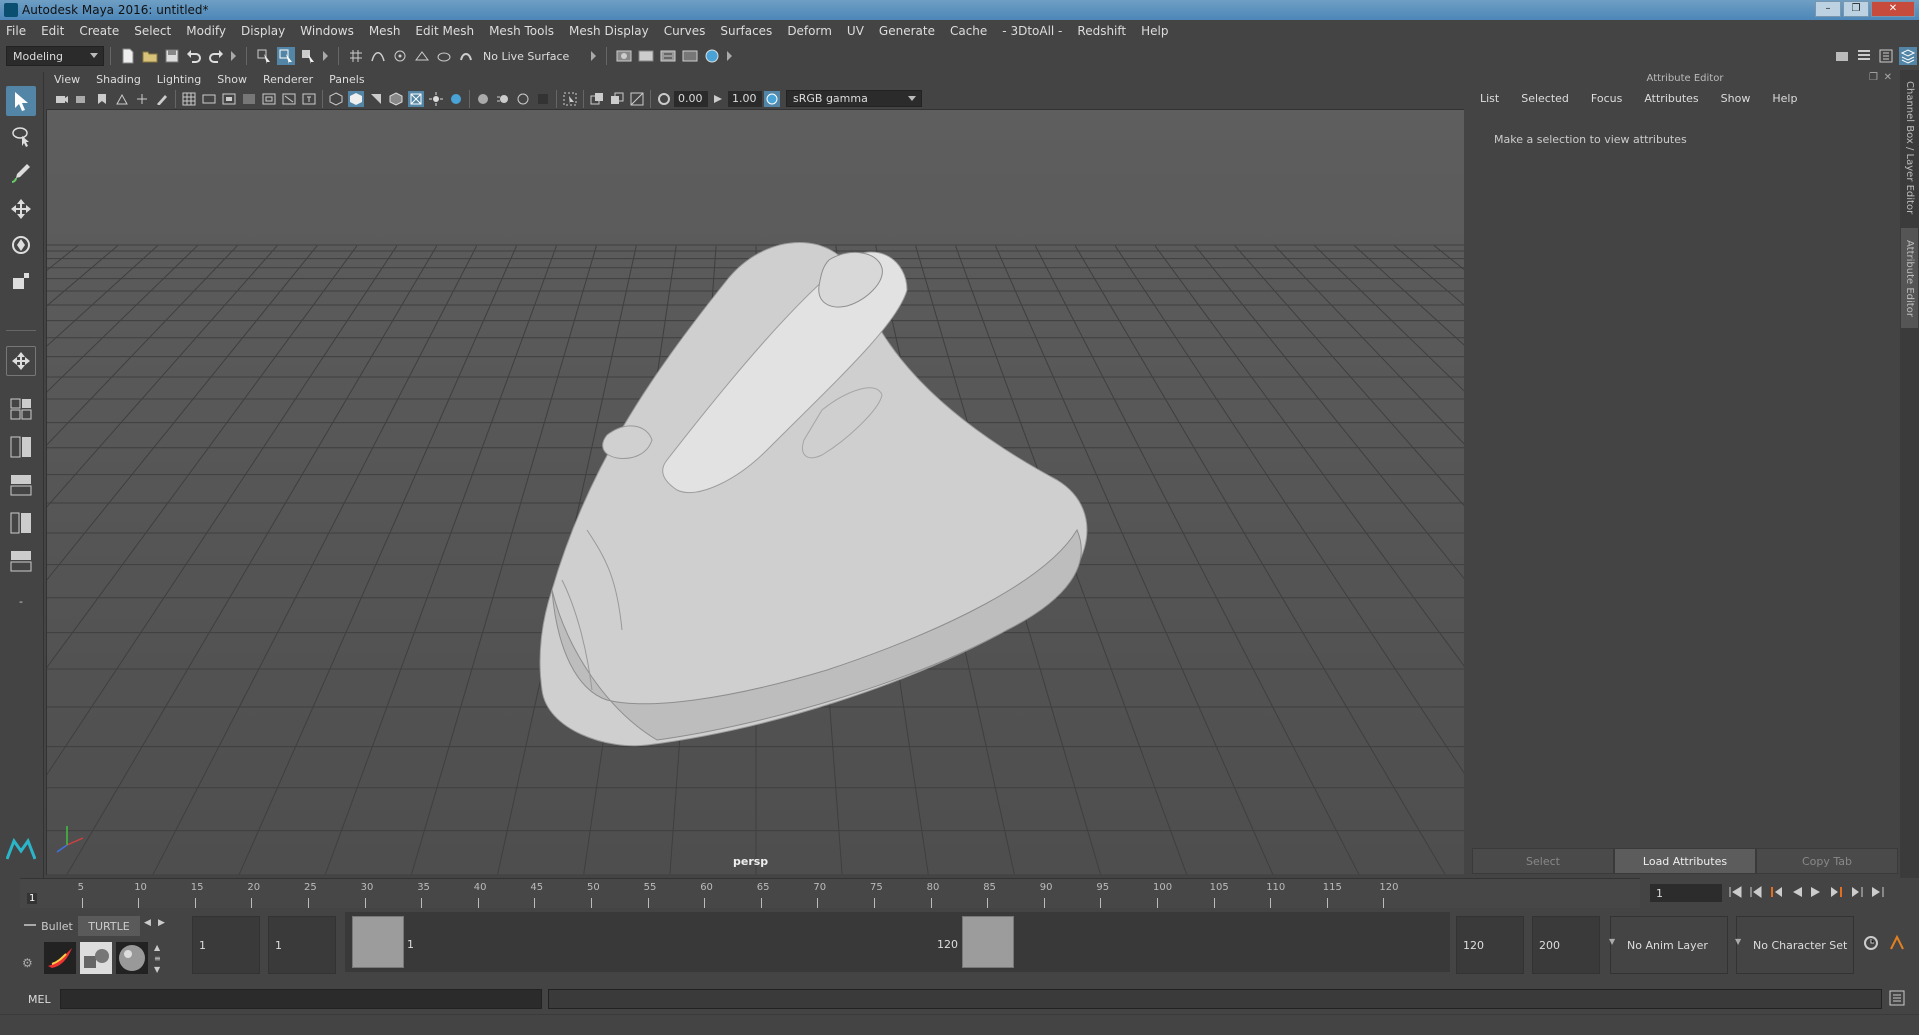 Image resolution: width=1919 pixels, height=1035 pixels. Describe the element at coordinates (897, 942) in the screenshot. I see `range-slider-bar: 1 120` at that location.